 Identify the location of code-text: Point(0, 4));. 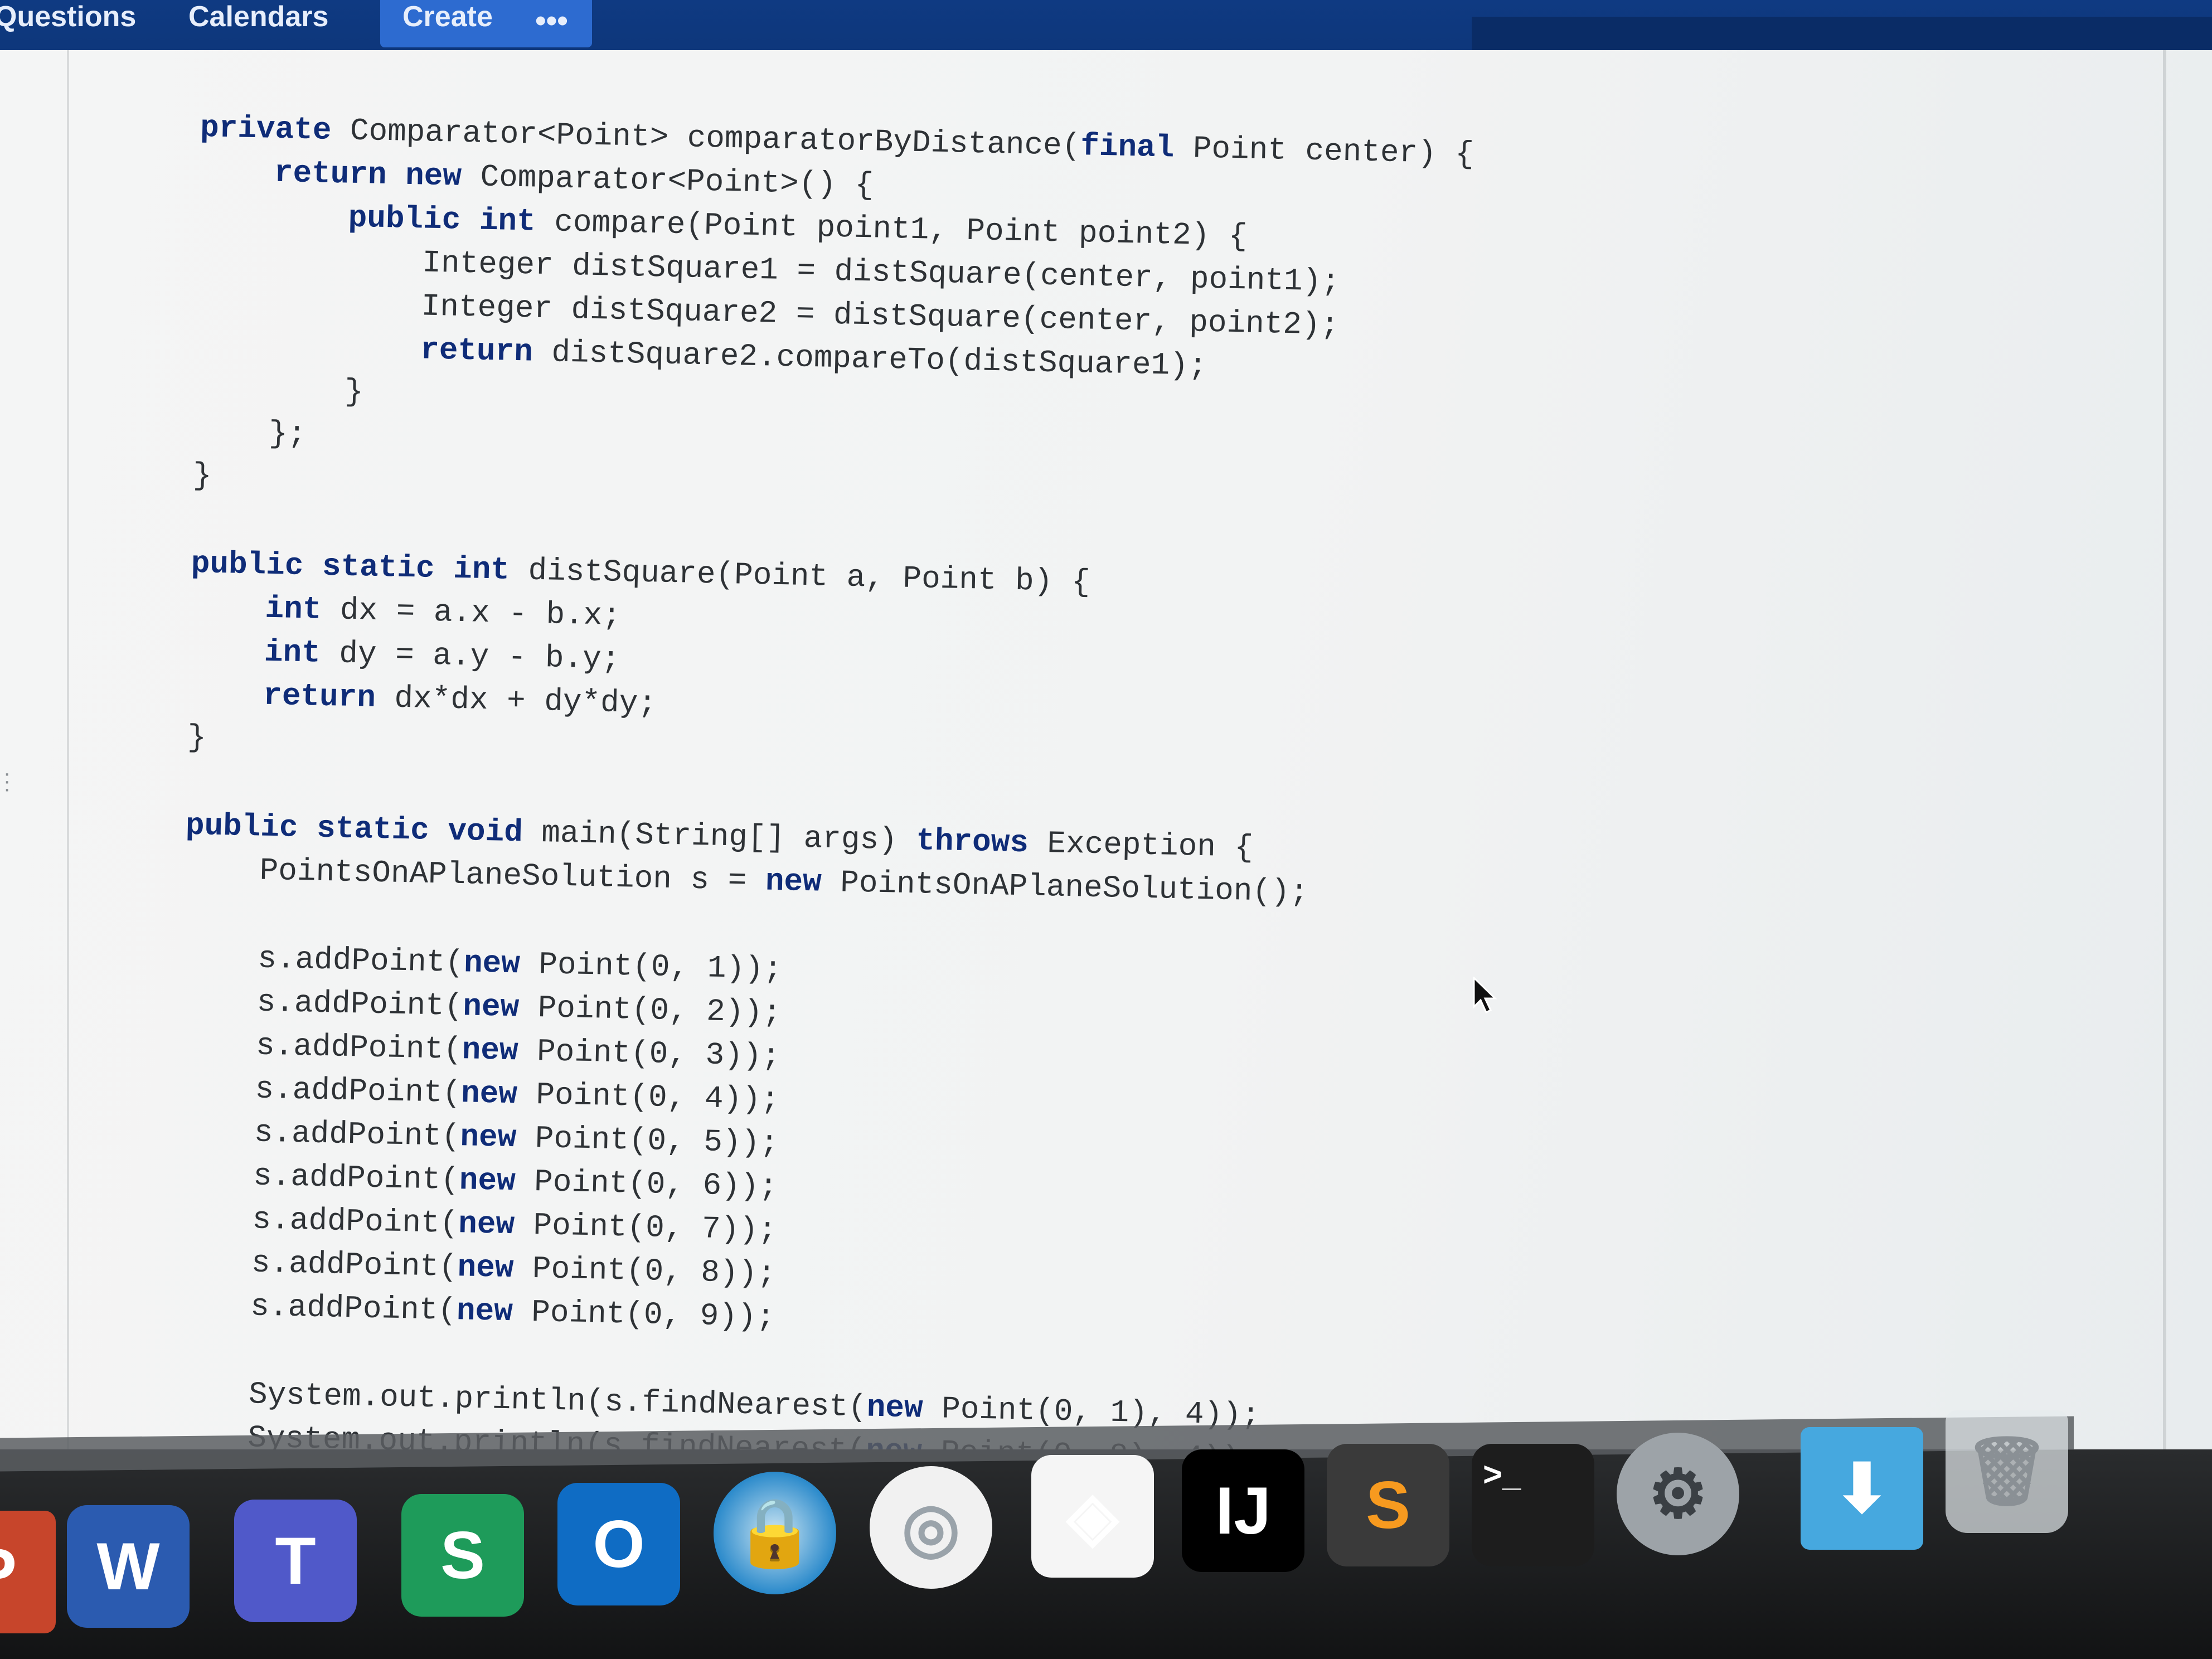
(648, 1097).